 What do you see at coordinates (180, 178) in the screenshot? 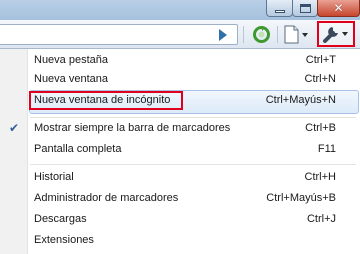
I see `menu-item-history: Historial Ctrl+H` at bounding box center [180, 178].